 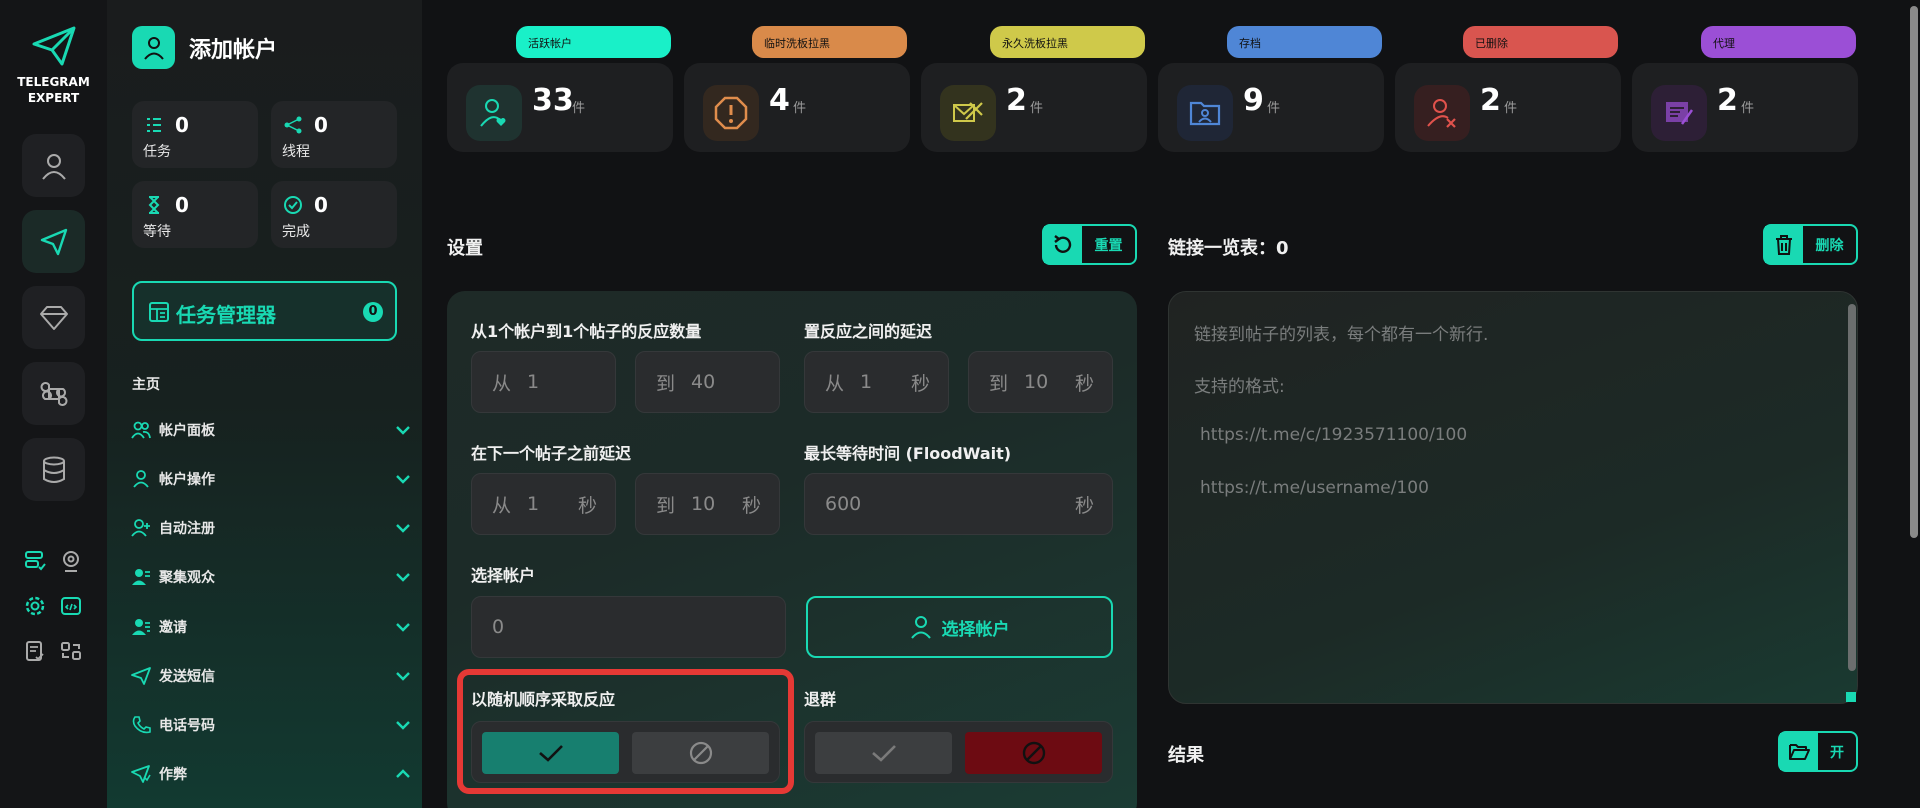 What do you see at coordinates (868, 331) in the screenshot?
I see `delay-label: 置反应之间的延迟` at bounding box center [868, 331].